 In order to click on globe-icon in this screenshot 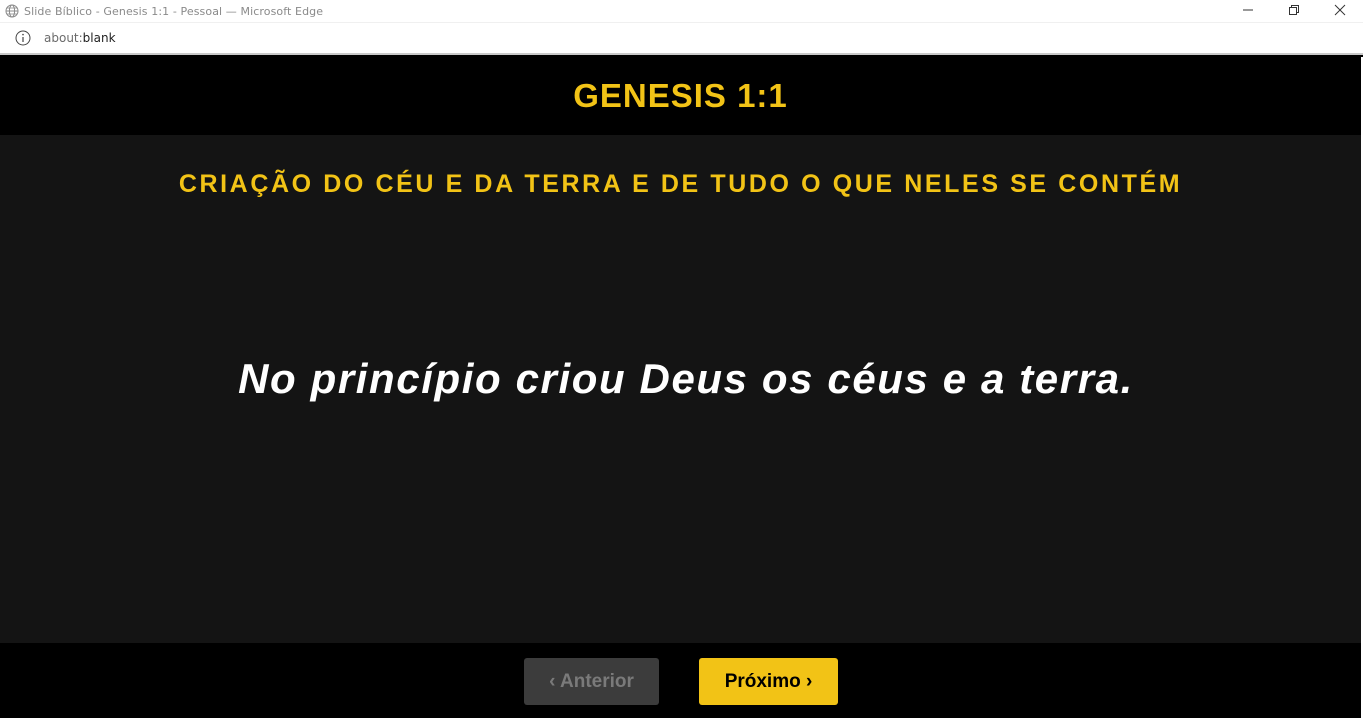, I will do `click(12, 11)`.